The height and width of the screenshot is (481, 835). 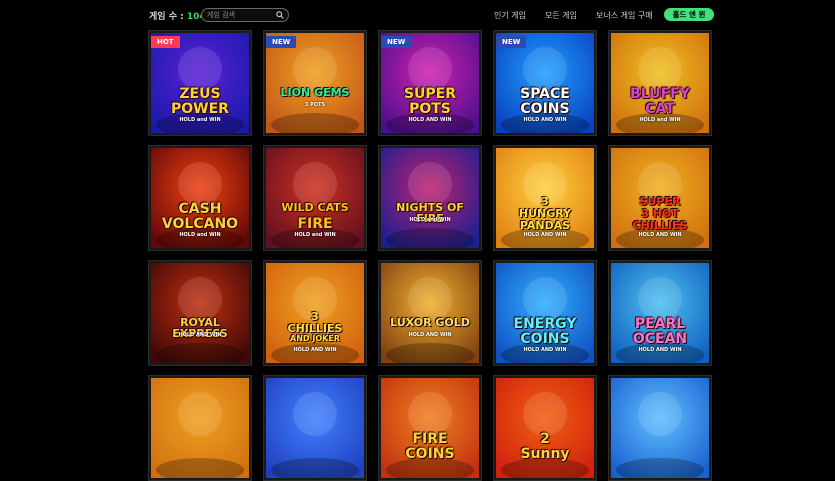 I want to click on game-card: ROYAL EXPRESS HOLD AND WIN, so click(x=200, y=313).